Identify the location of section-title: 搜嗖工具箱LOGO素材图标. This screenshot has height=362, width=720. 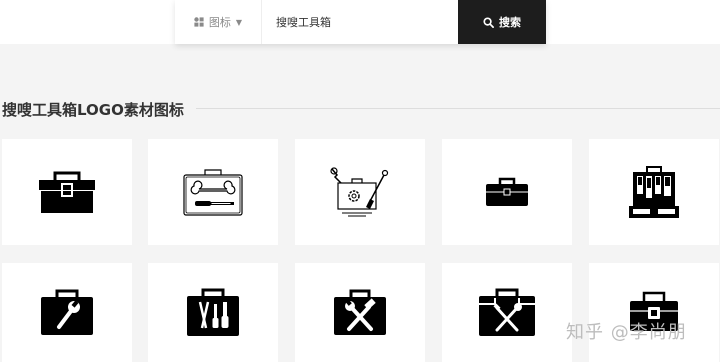
(93, 110).